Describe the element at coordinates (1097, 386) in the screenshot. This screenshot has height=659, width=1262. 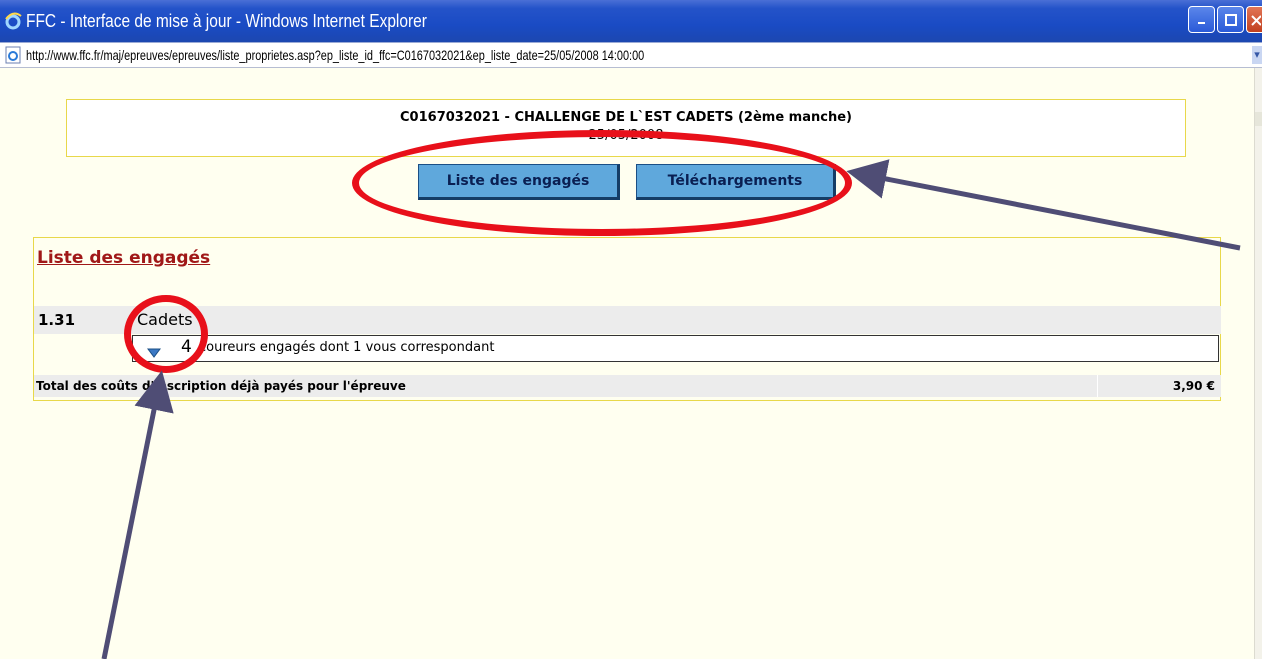
I see `total-separator` at that location.